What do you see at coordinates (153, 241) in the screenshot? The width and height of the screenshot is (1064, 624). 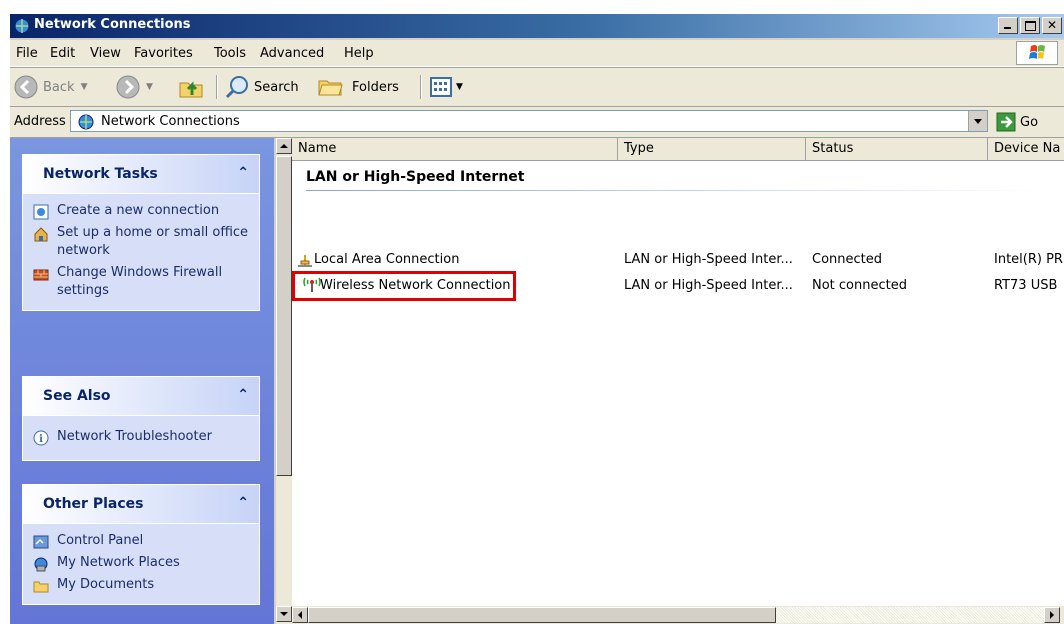 I see `task-label: Set up a home or small office network` at bounding box center [153, 241].